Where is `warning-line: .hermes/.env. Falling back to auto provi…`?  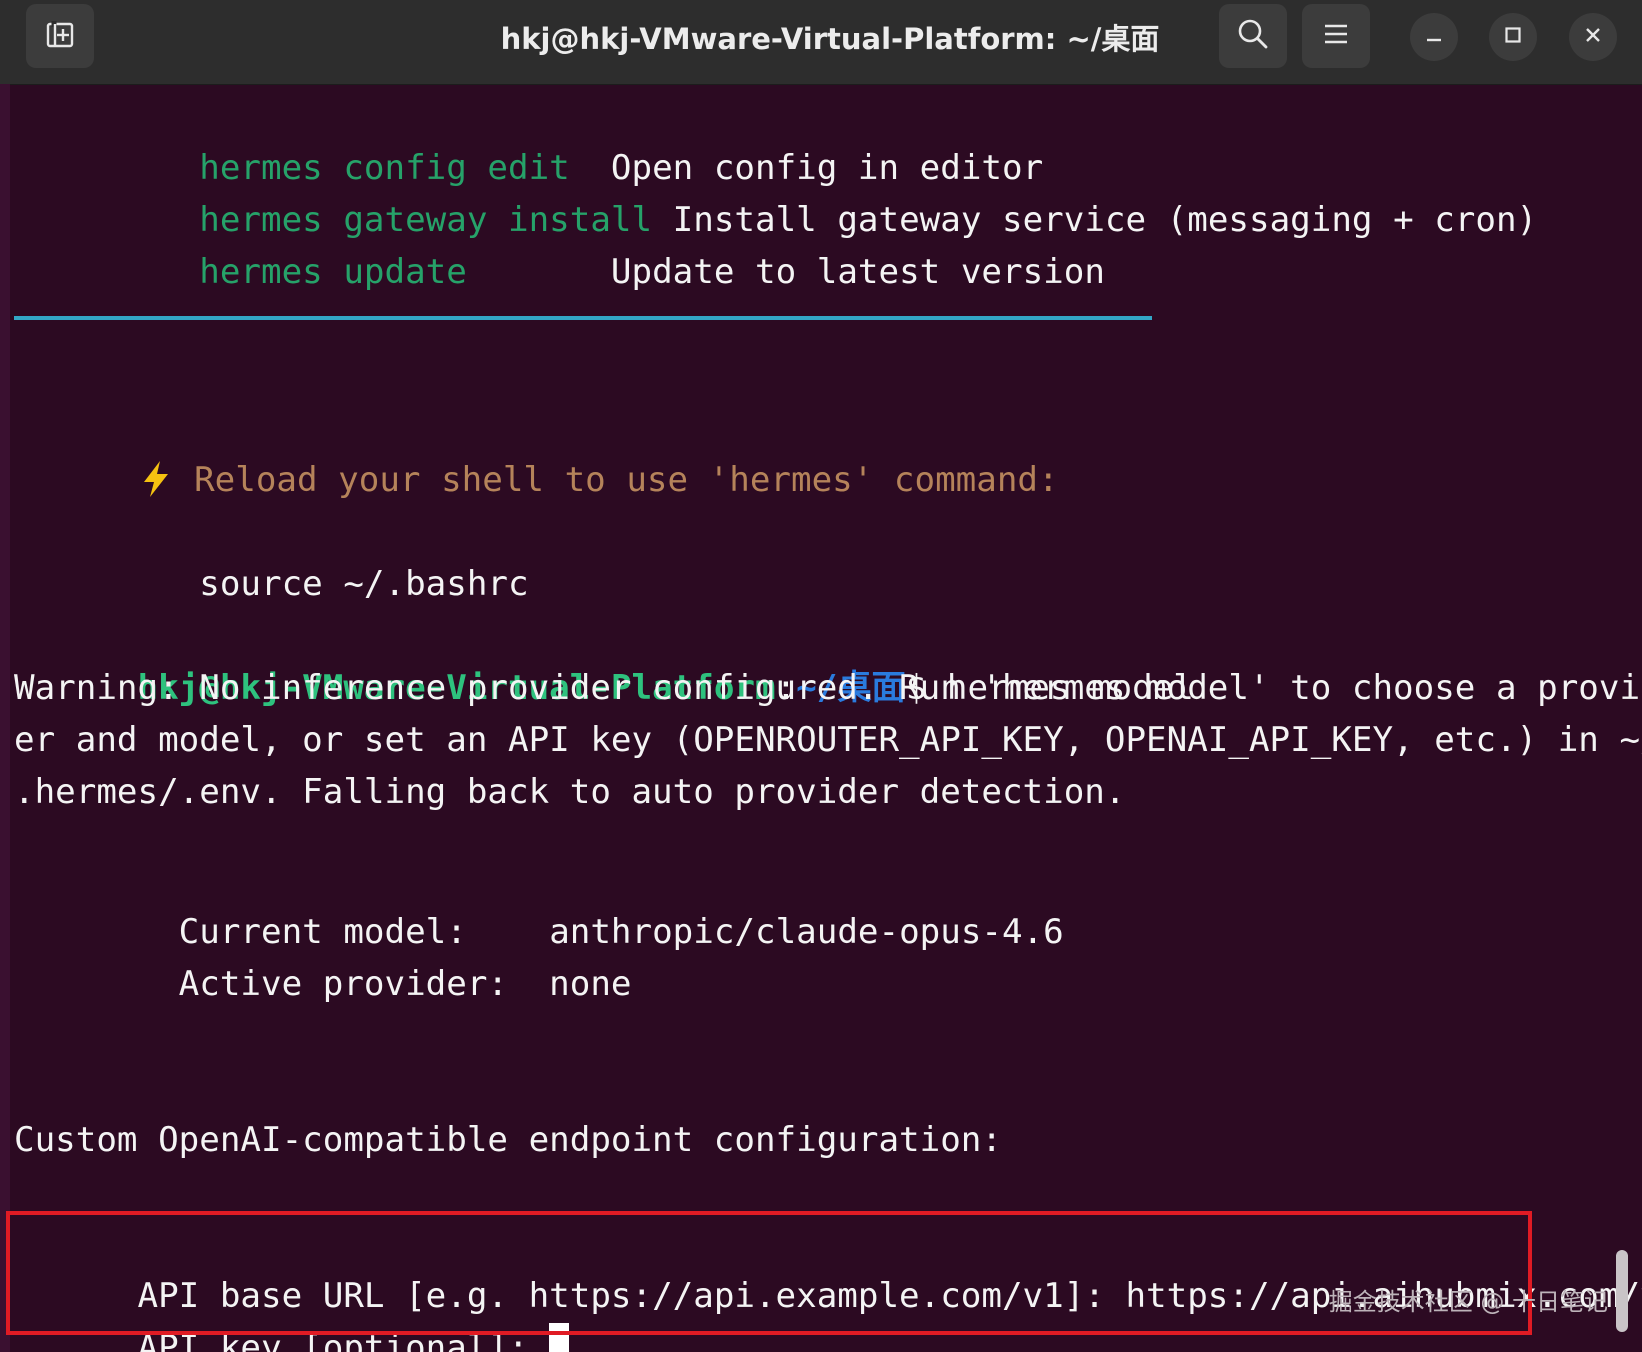 warning-line: .hermes/.env. Falling back to auto provi… is located at coordinates (570, 792).